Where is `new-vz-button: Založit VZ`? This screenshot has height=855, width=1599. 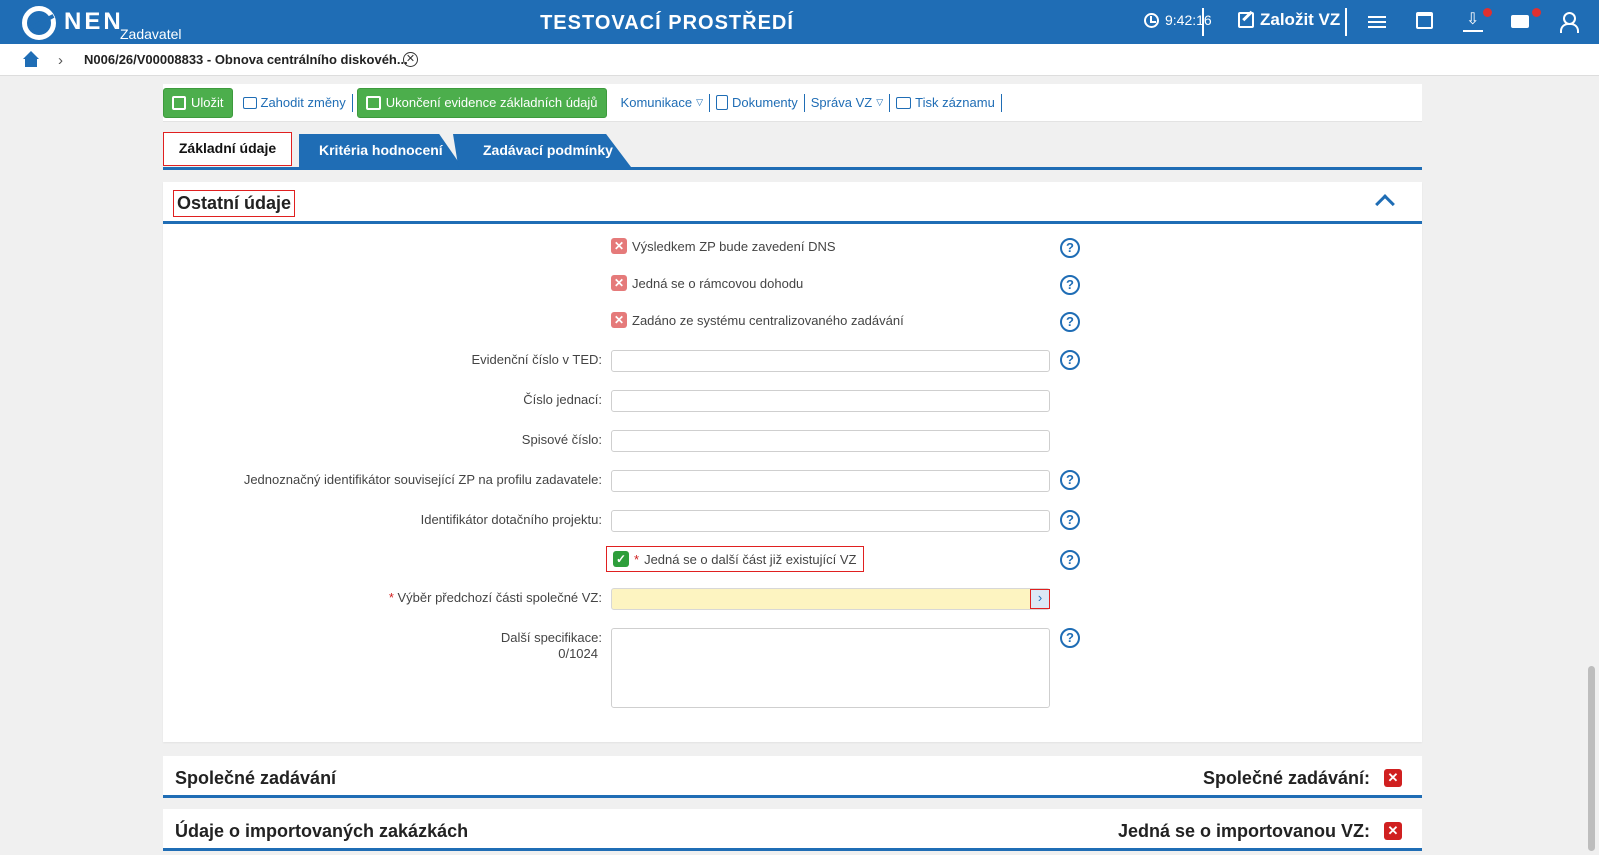
new-vz-button: Založit VZ is located at coordinates (1289, 20).